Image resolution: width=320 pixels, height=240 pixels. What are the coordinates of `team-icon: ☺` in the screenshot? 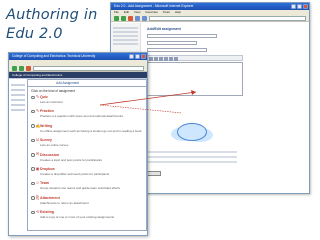 It's located at (37, 183).